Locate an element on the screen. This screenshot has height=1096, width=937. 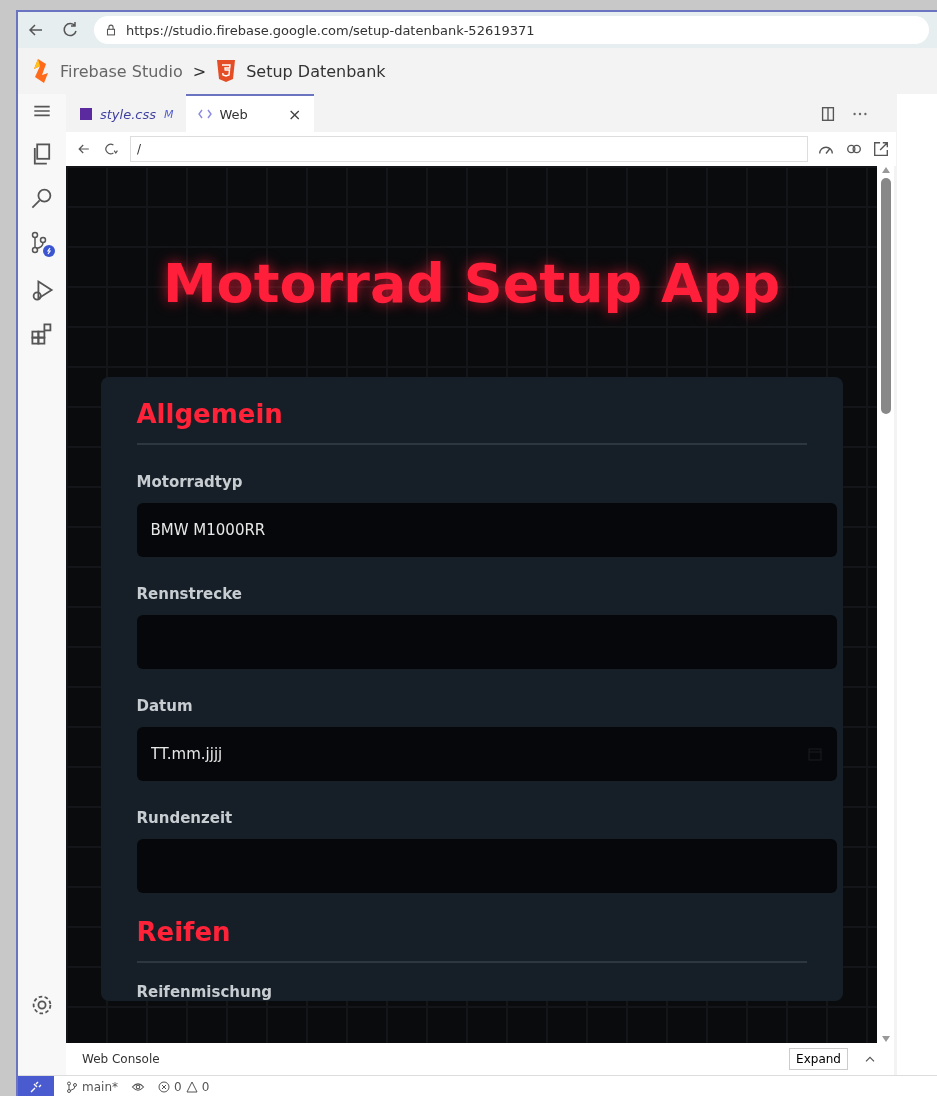
path-field: / is located at coordinates (469, 149).